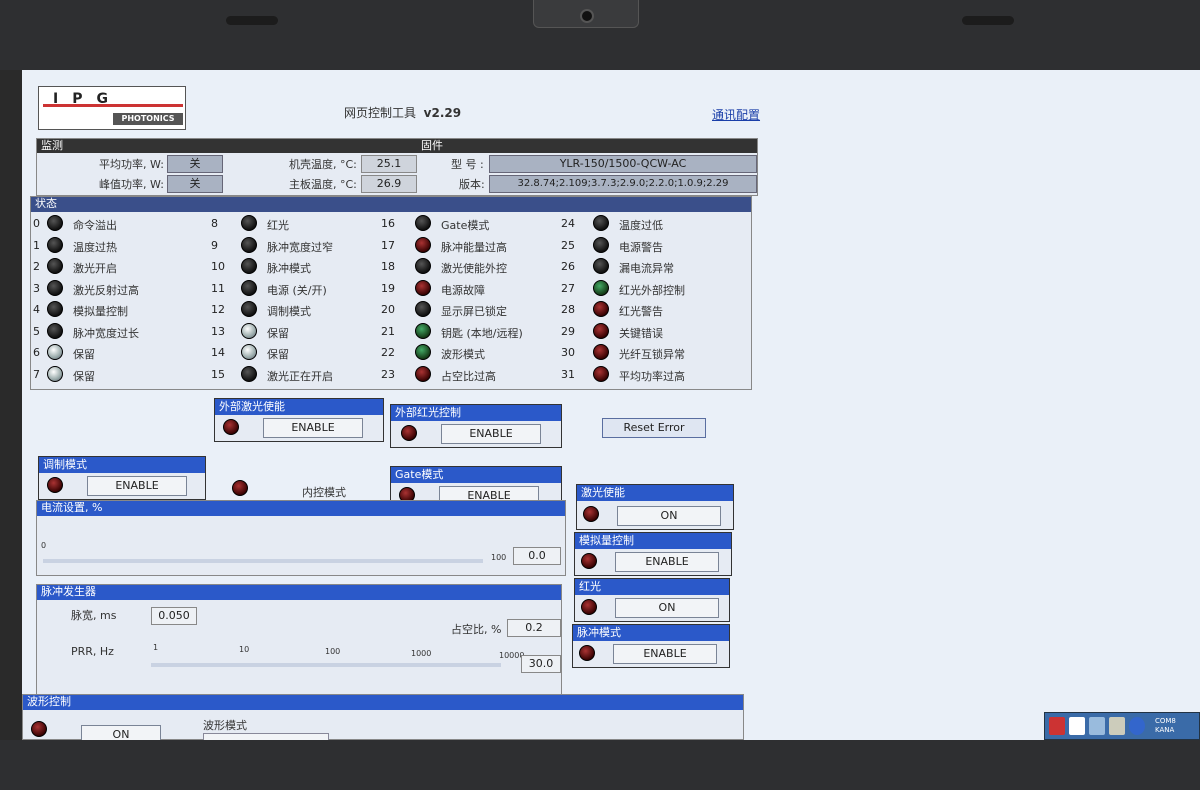 The height and width of the screenshot is (790, 1200). What do you see at coordinates (122, 465) in the screenshot?
I see `mod-mode-header: 调制模式` at bounding box center [122, 465].